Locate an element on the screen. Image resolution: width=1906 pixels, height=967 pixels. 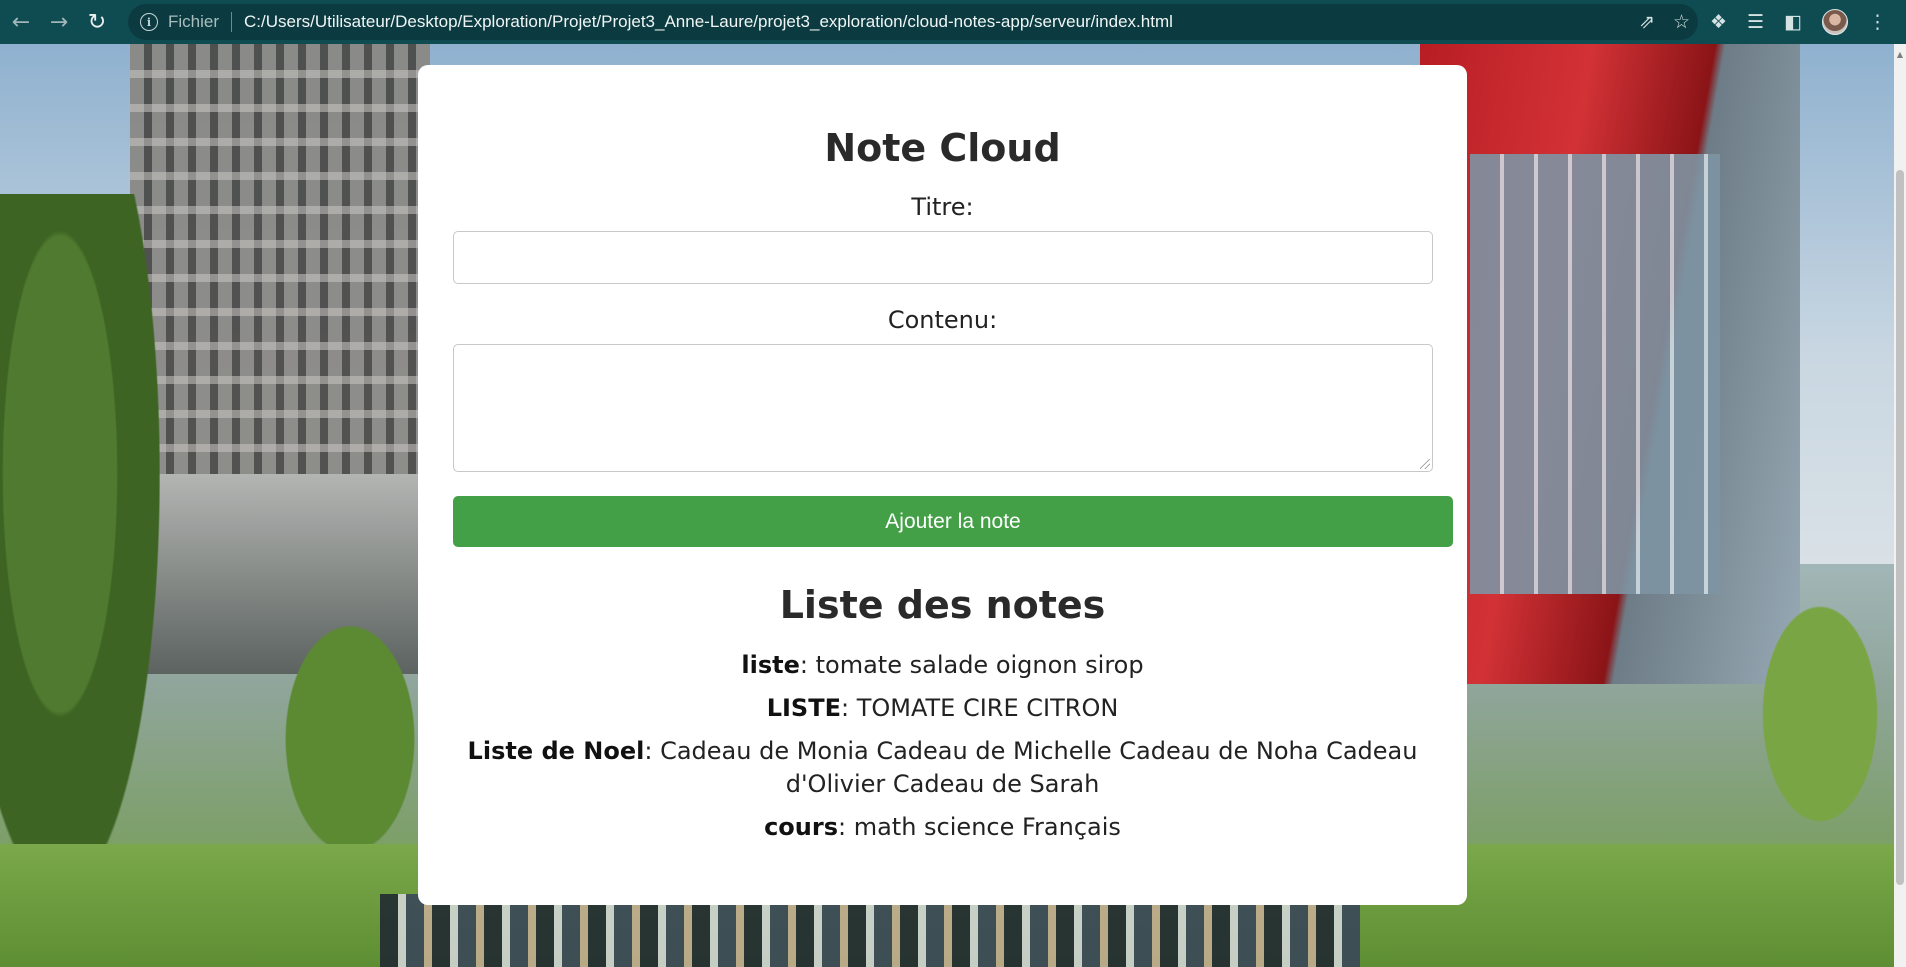
divider is located at coordinates (232, 22).